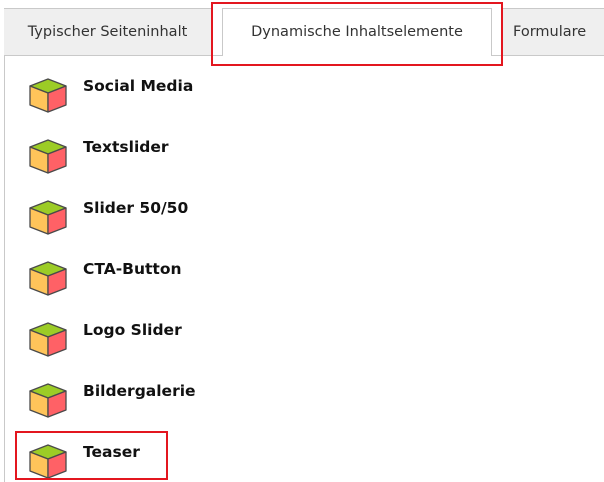 This screenshot has width=604, height=482. What do you see at coordinates (132, 269) in the screenshot?
I see `content-element-label: CTA-Button` at bounding box center [132, 269].